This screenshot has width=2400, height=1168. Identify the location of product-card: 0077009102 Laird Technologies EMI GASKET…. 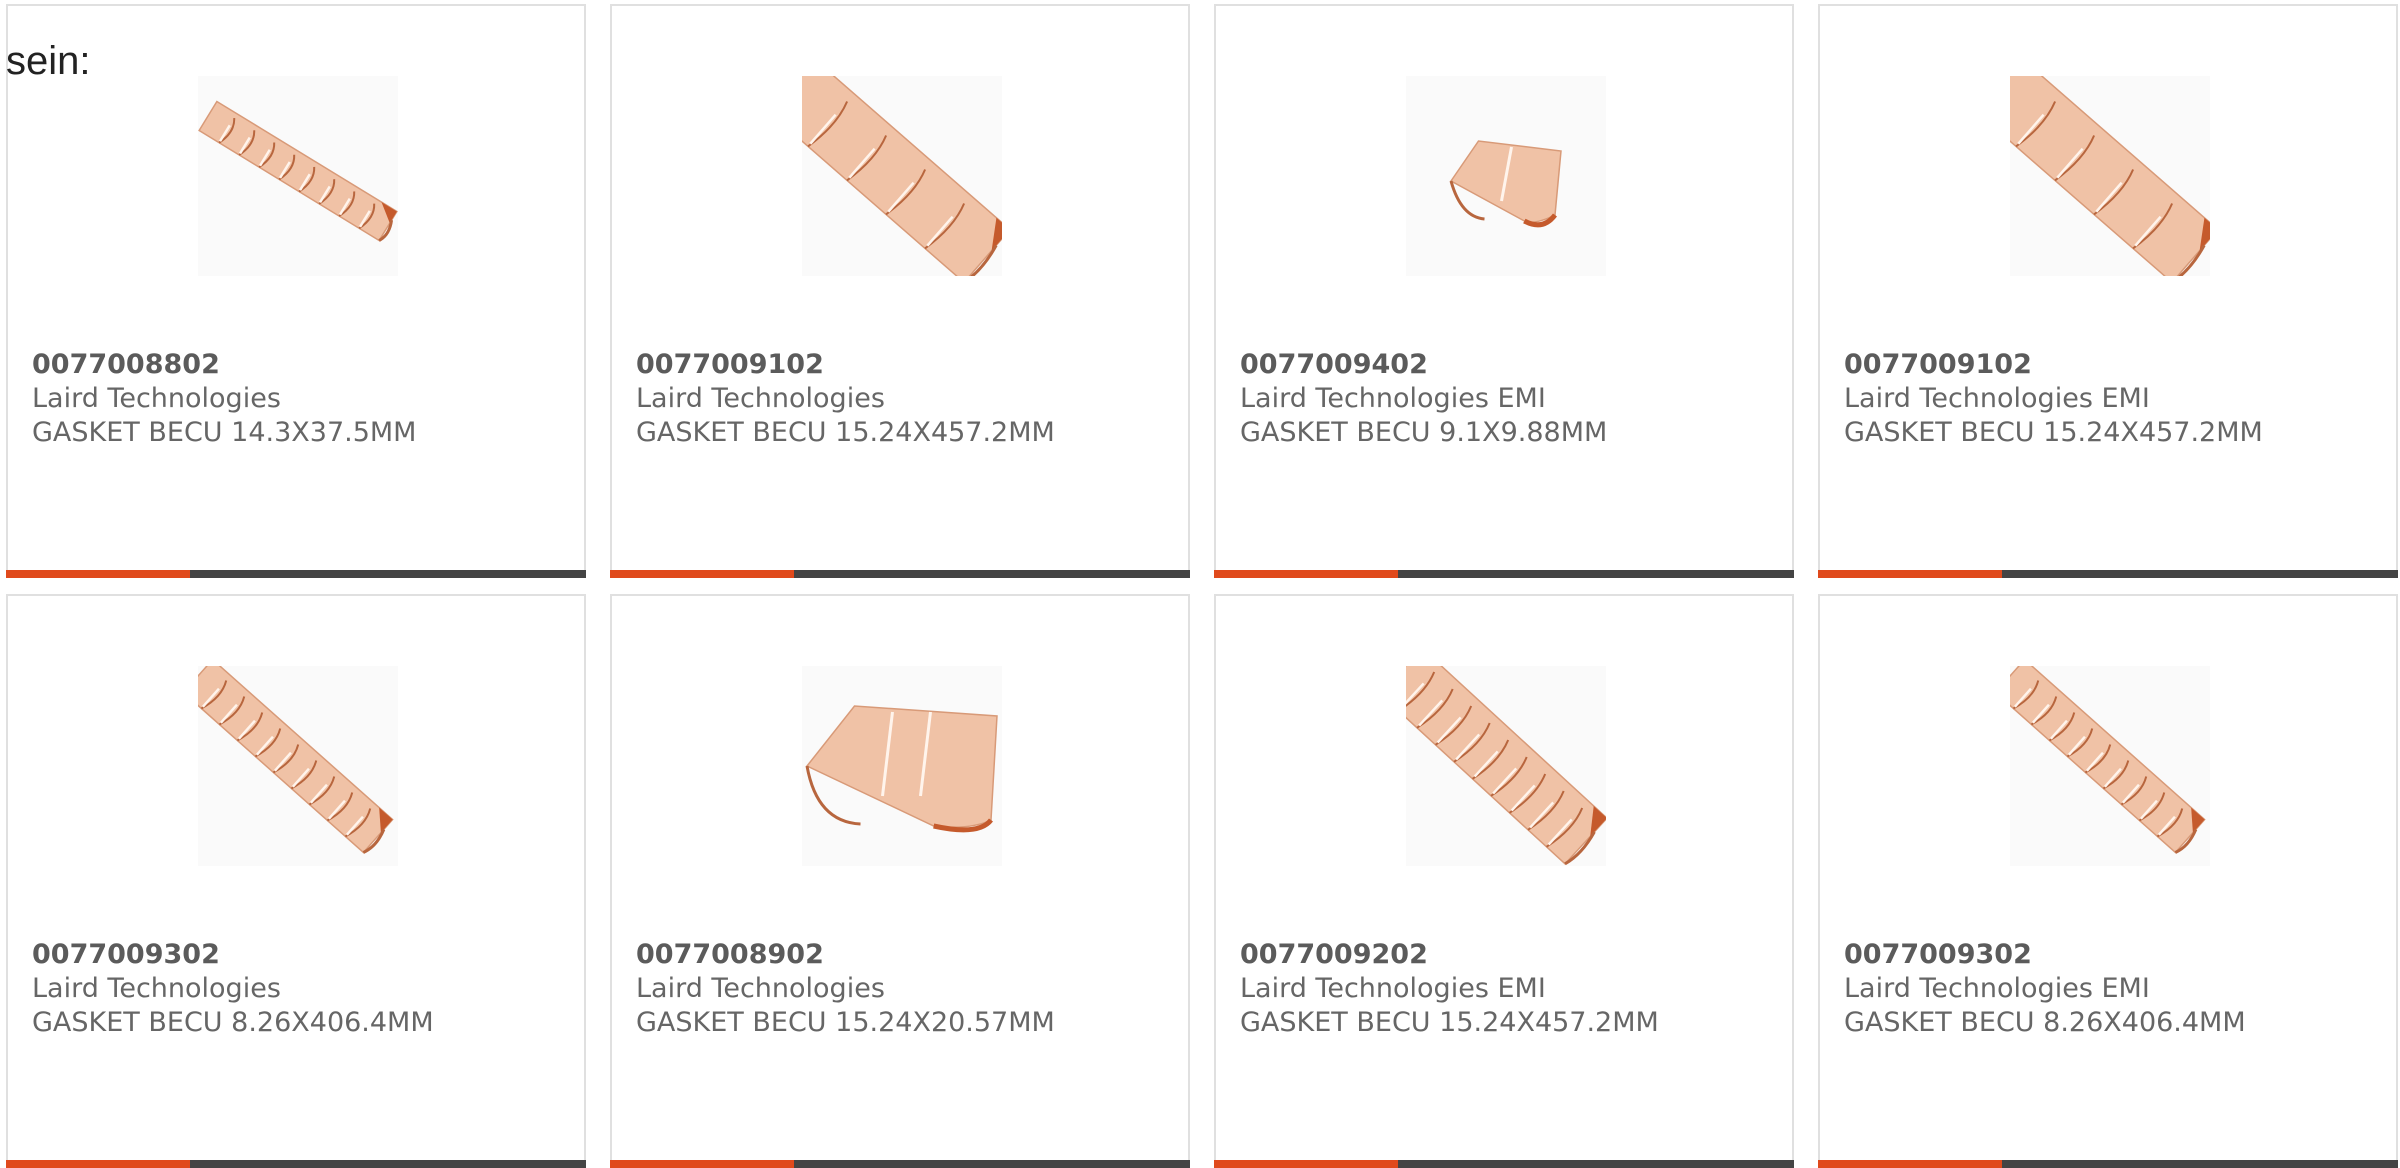
(2108, 291).